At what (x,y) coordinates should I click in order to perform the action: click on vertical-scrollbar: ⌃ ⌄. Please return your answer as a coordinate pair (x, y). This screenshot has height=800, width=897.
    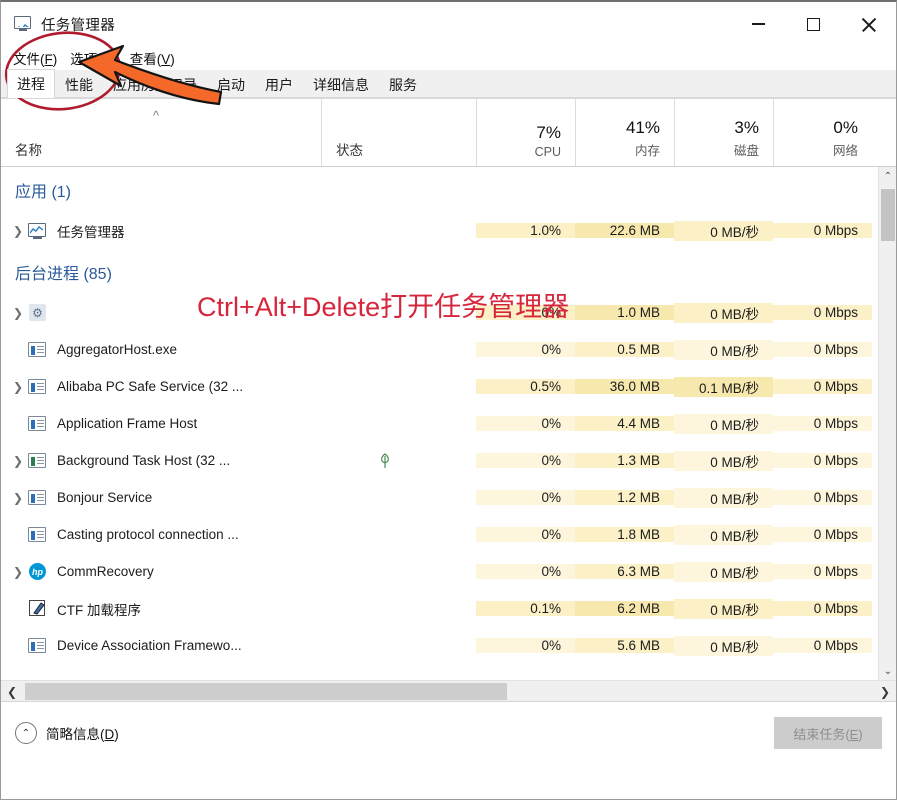
    Looking at the image, I should click on (887, 423).